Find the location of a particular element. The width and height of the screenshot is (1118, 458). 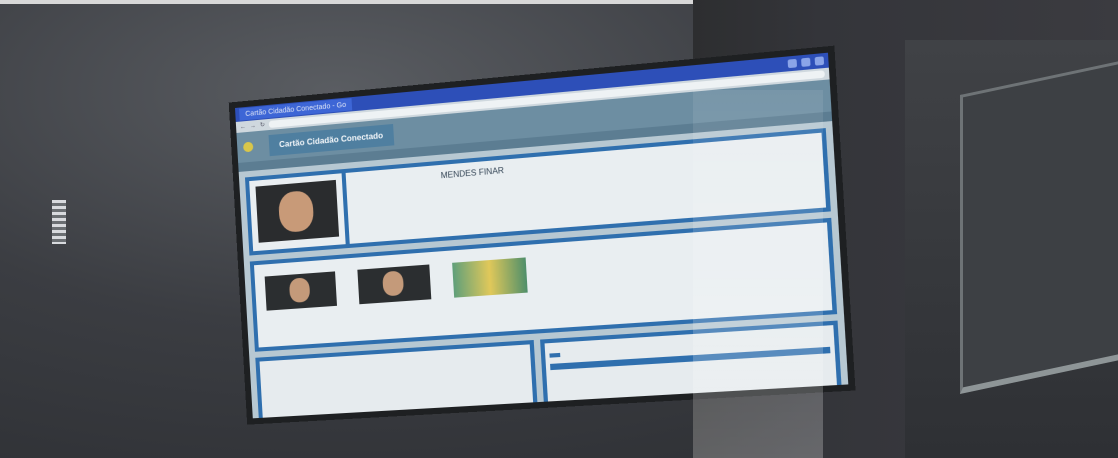

bottom-left-label is located at coordinates (395, 357).